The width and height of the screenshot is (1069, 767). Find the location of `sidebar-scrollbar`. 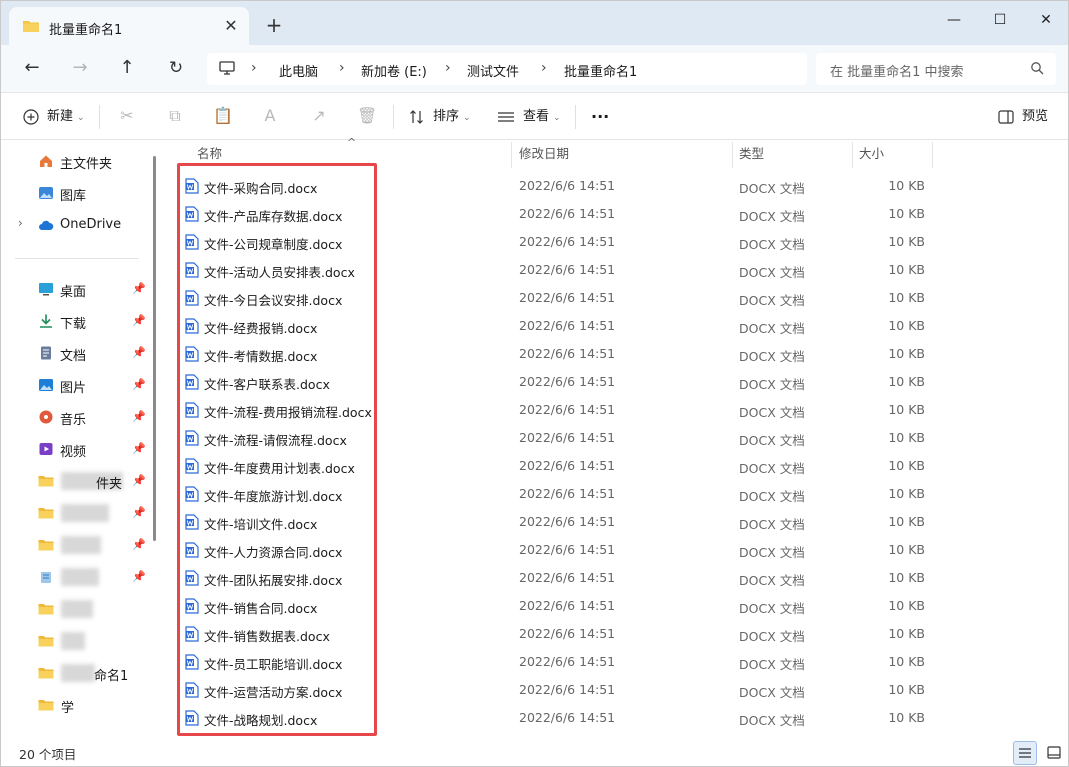

sidebar-scrollbar is located at coordinates (154, 348).